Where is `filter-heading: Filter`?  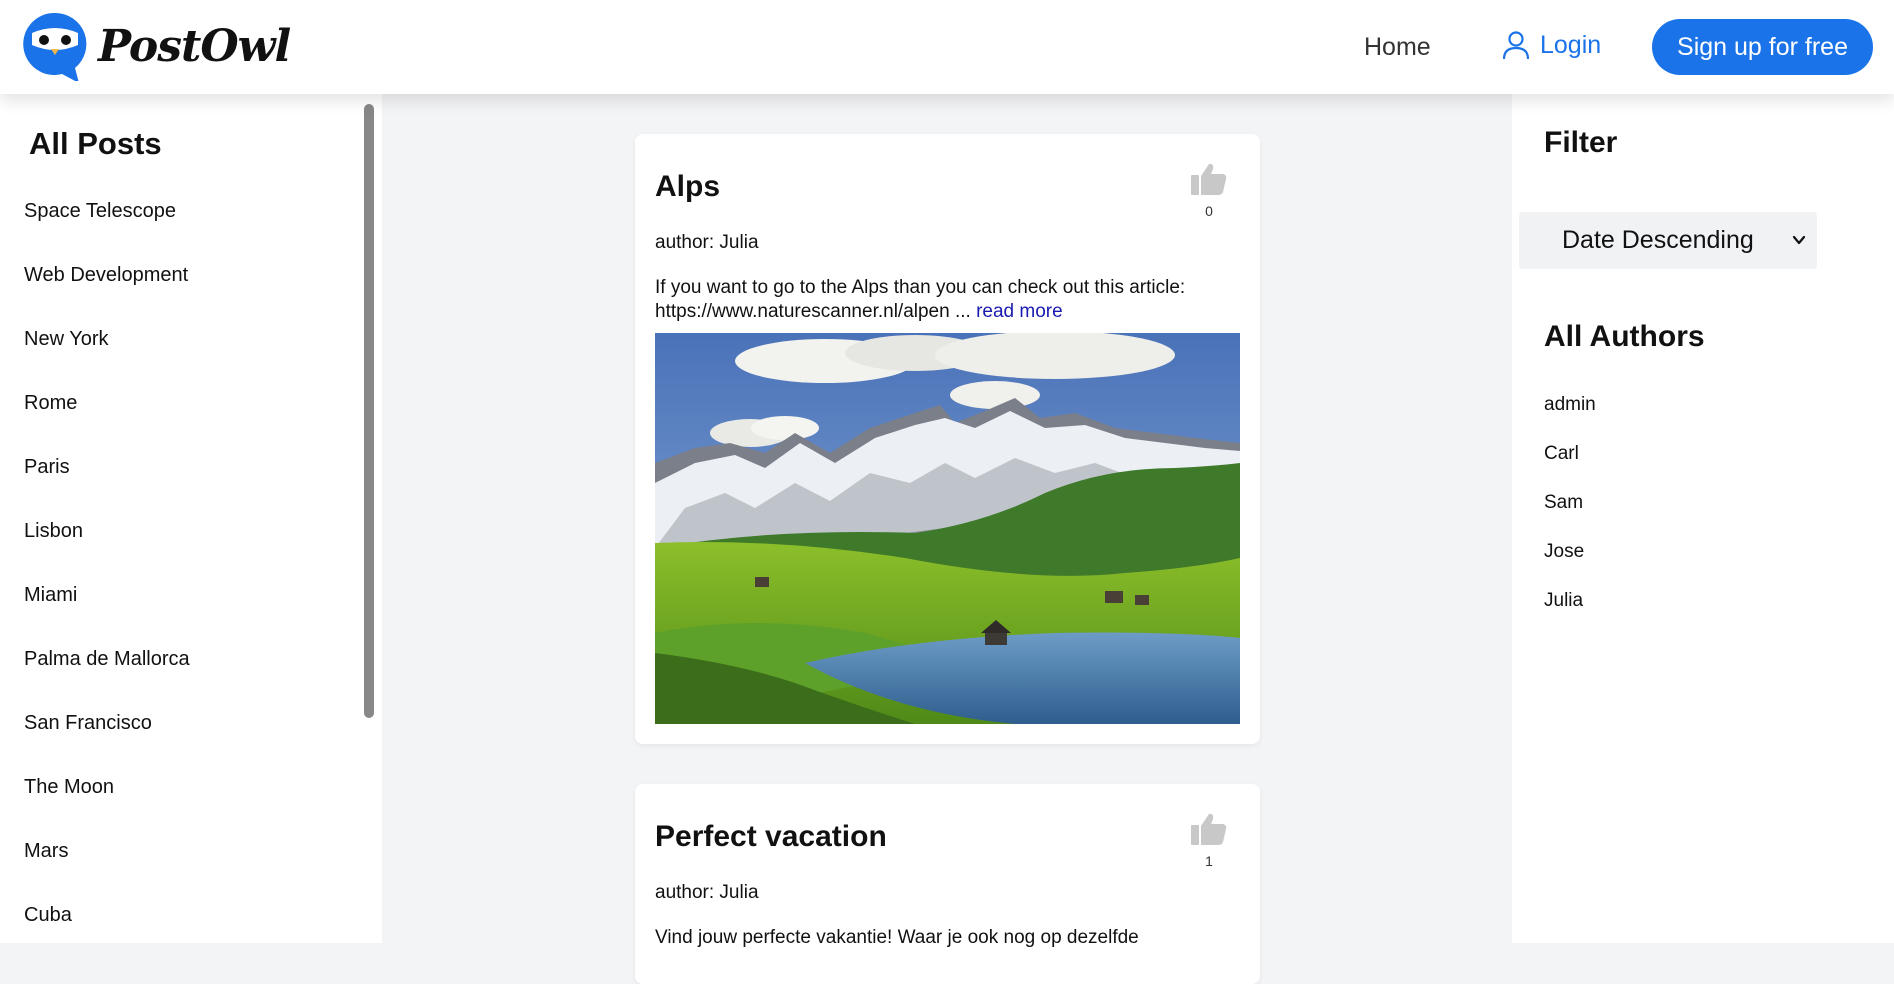
filter-heading: Filter is located at coordinates (1581, 142).